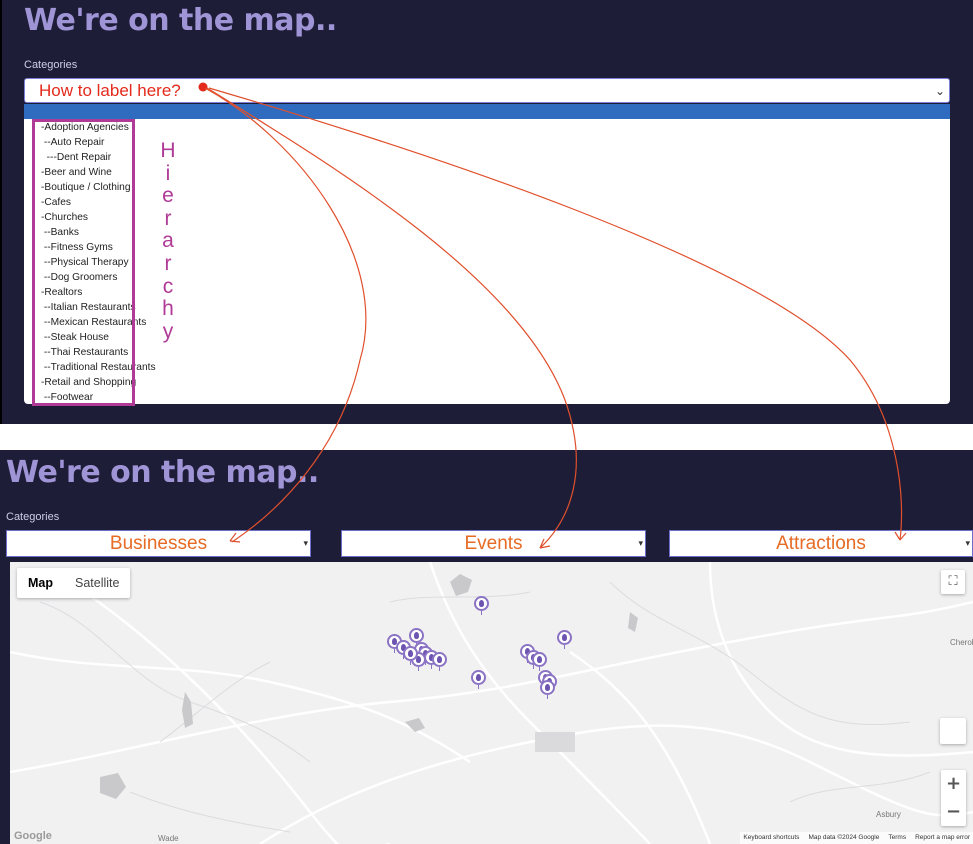 The width and height of the screenshot is (973, 844). I want to click on businesses-label: Businesses, so click(158, 543).